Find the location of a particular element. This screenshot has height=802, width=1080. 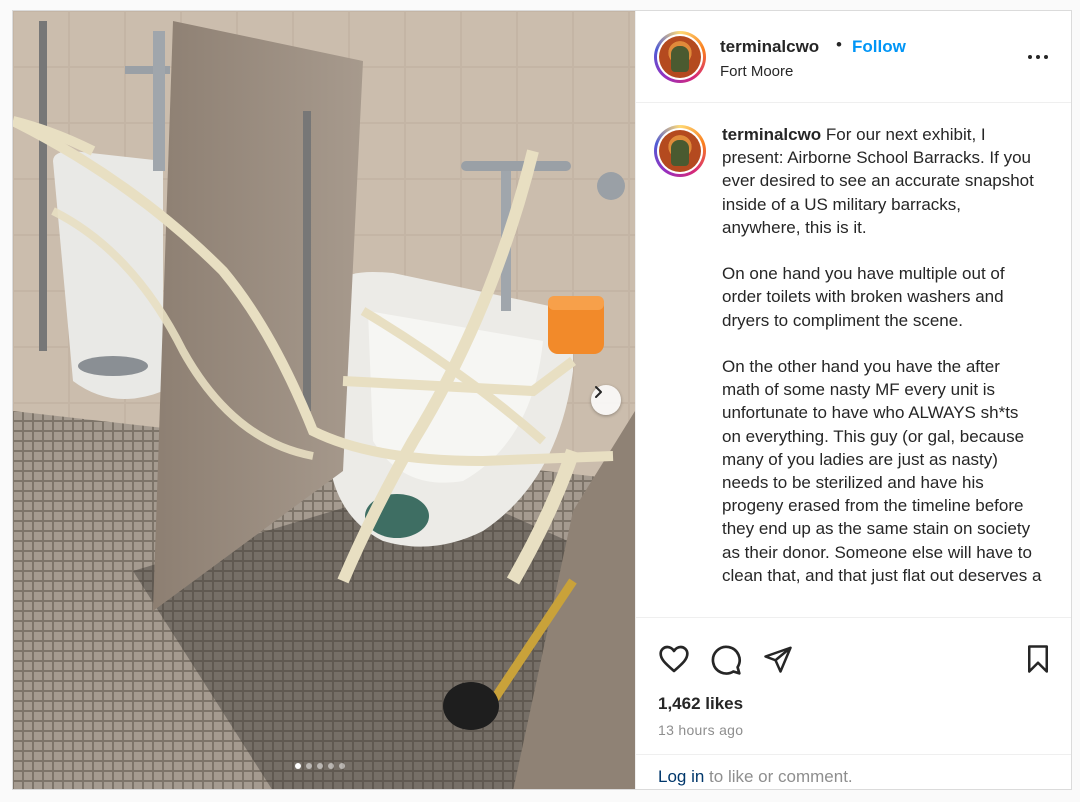

login-prompt-text: to like or comment. is located at coordinates (778, 776).